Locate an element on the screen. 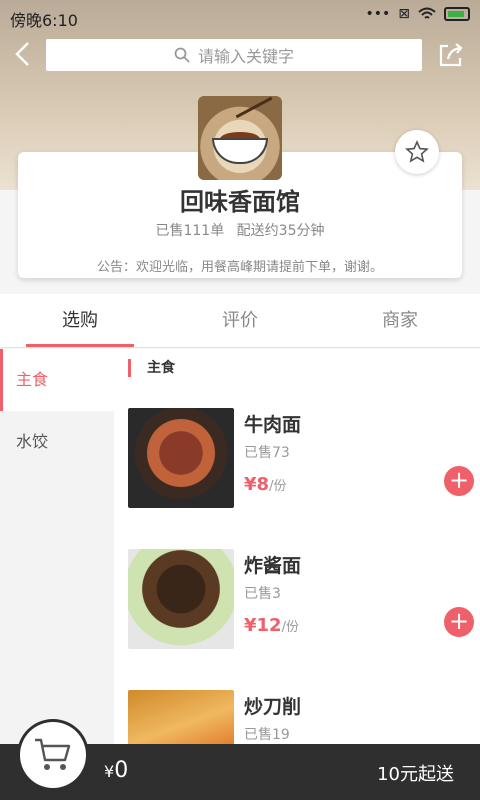 This screenshot has height=800, width=480. cart-total: ¥0 is located at coordinates (116, 770).